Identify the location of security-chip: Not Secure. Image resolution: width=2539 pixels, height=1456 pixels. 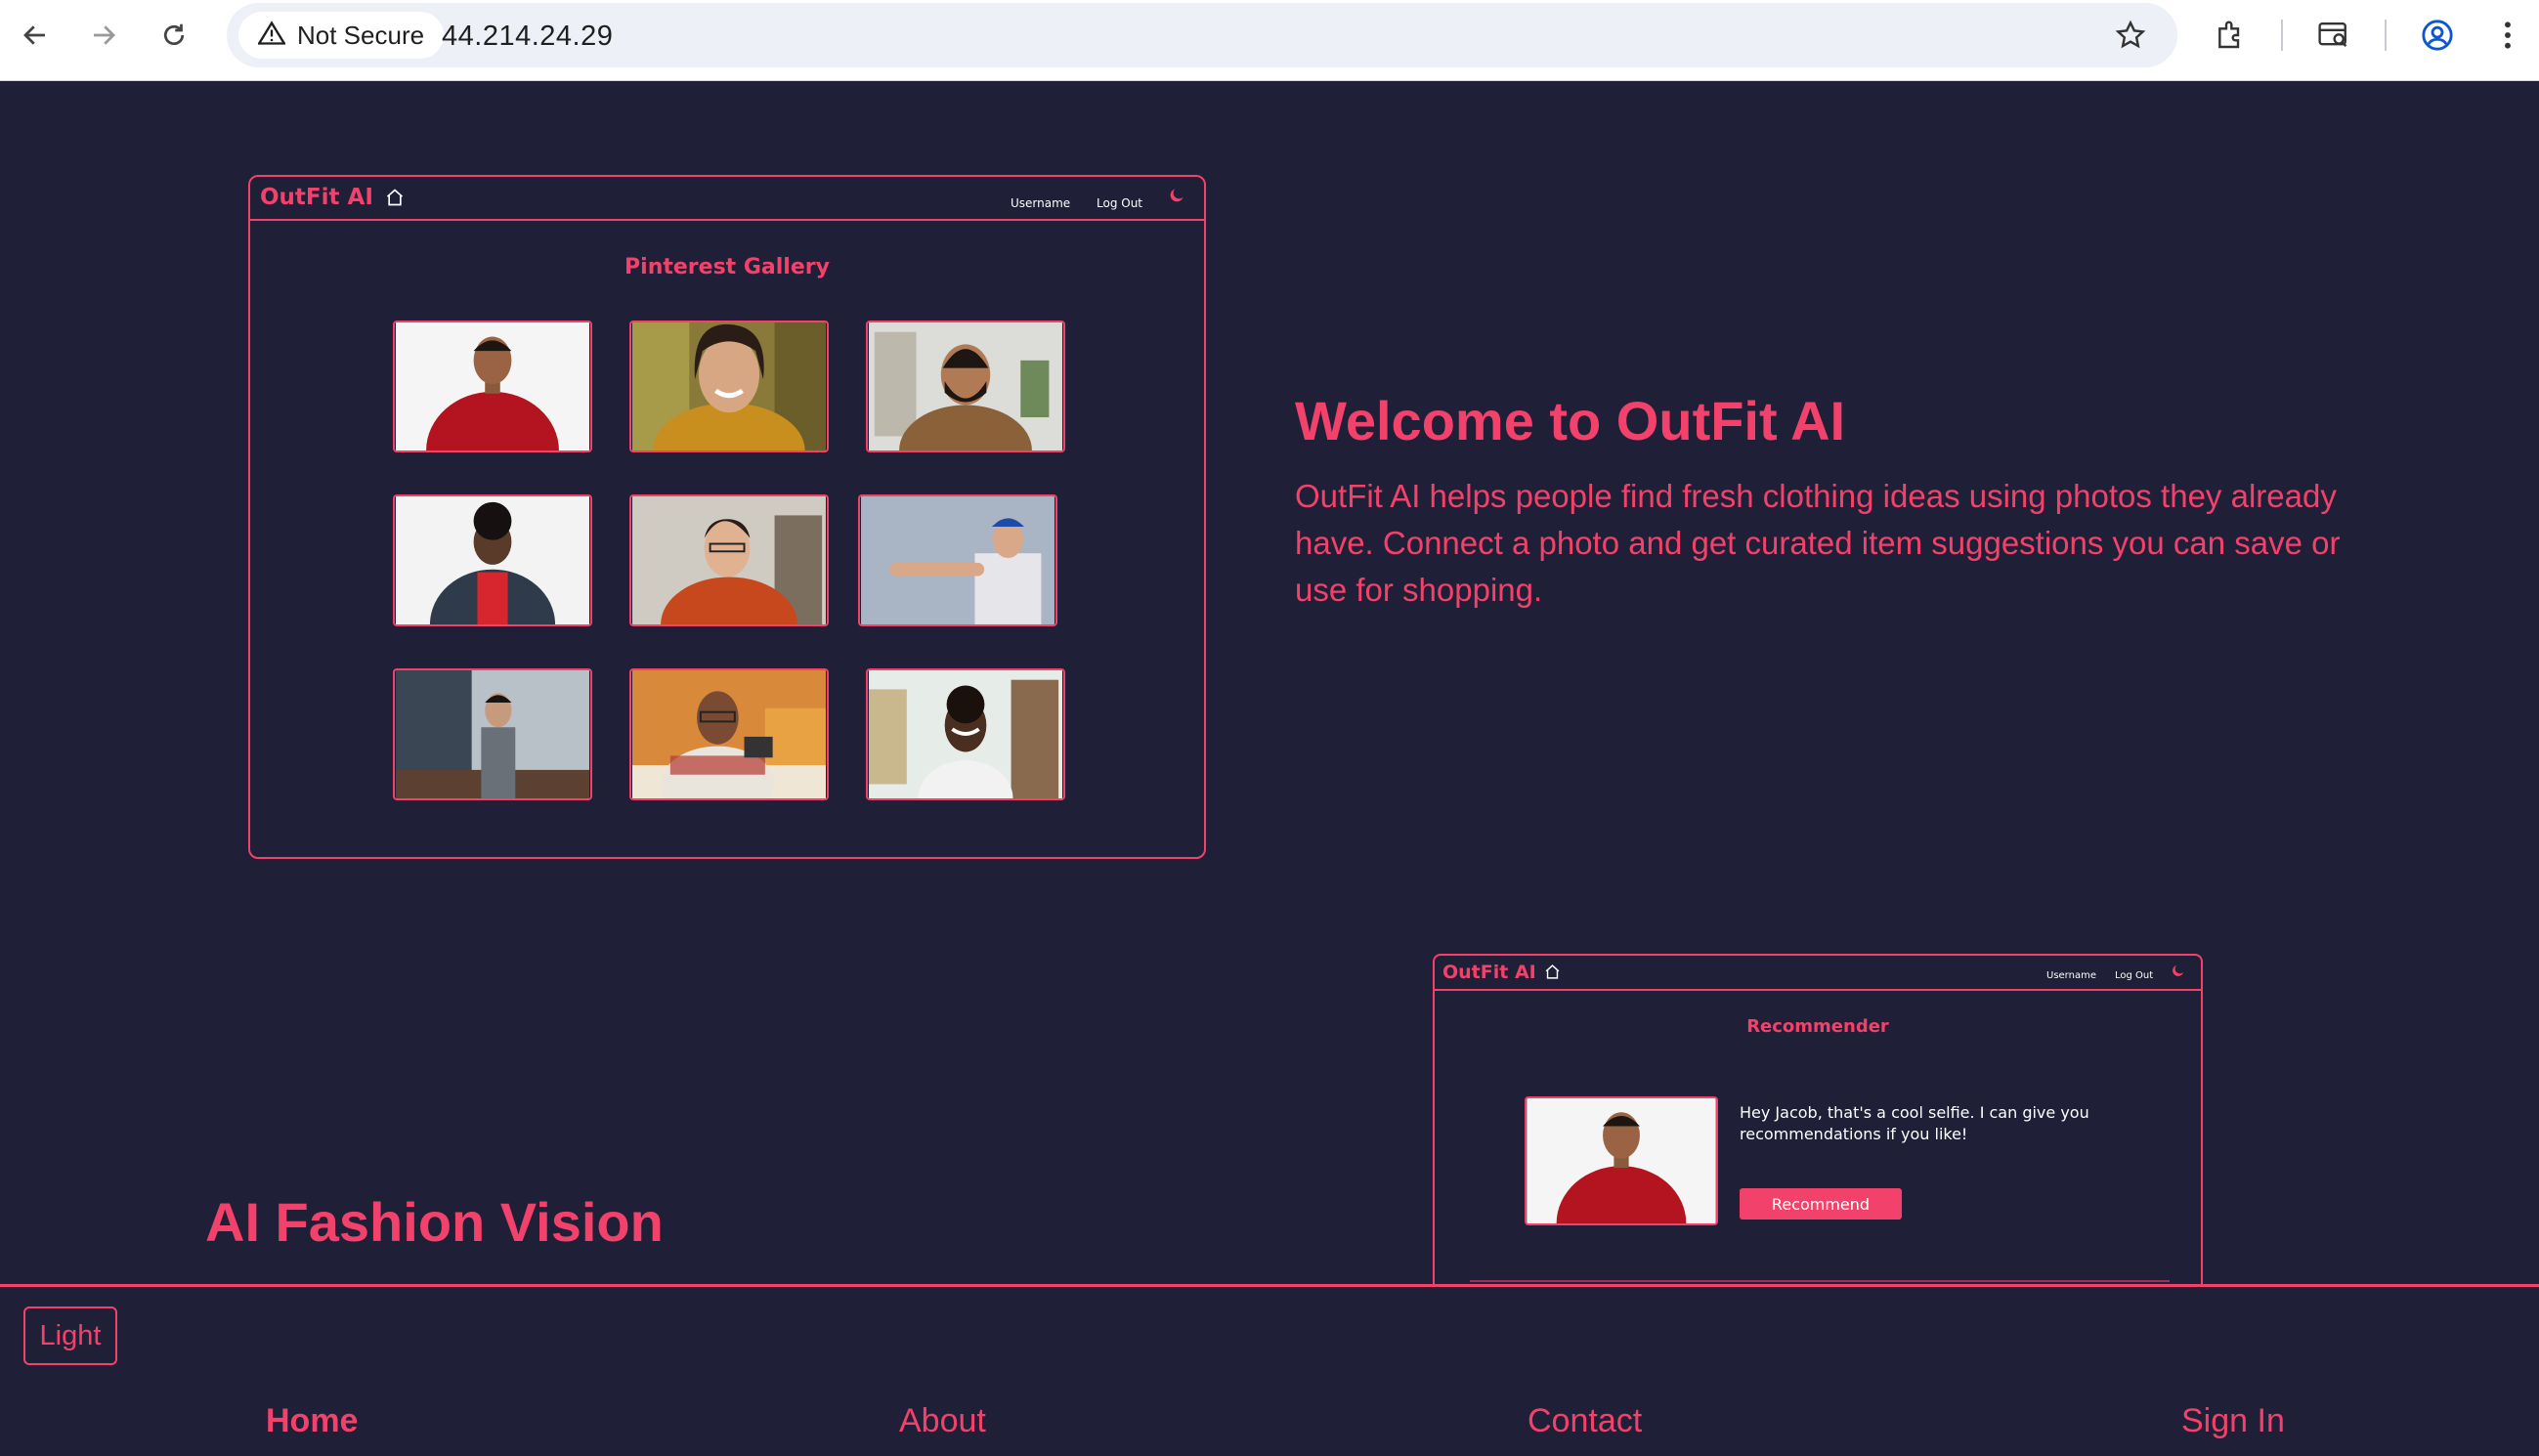
(341, 35).